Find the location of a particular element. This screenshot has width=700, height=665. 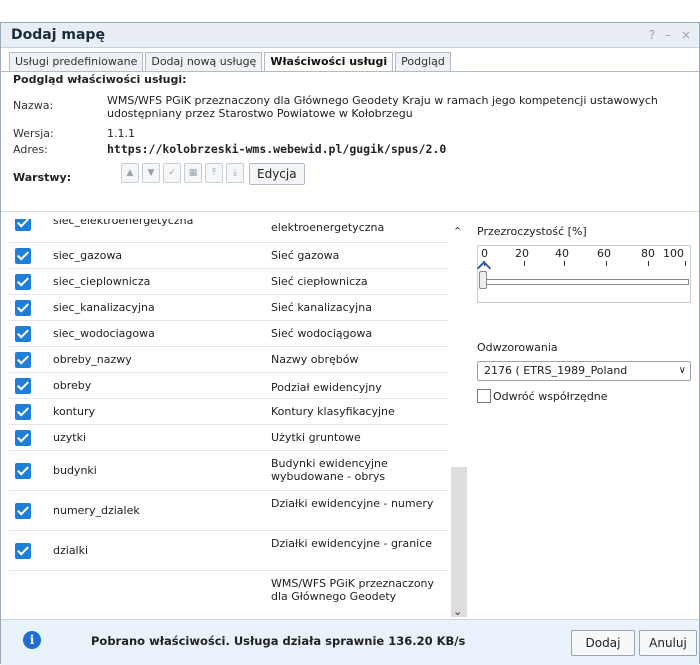

layer-name: obreby_nazwy is located at coordinates (92, 359).